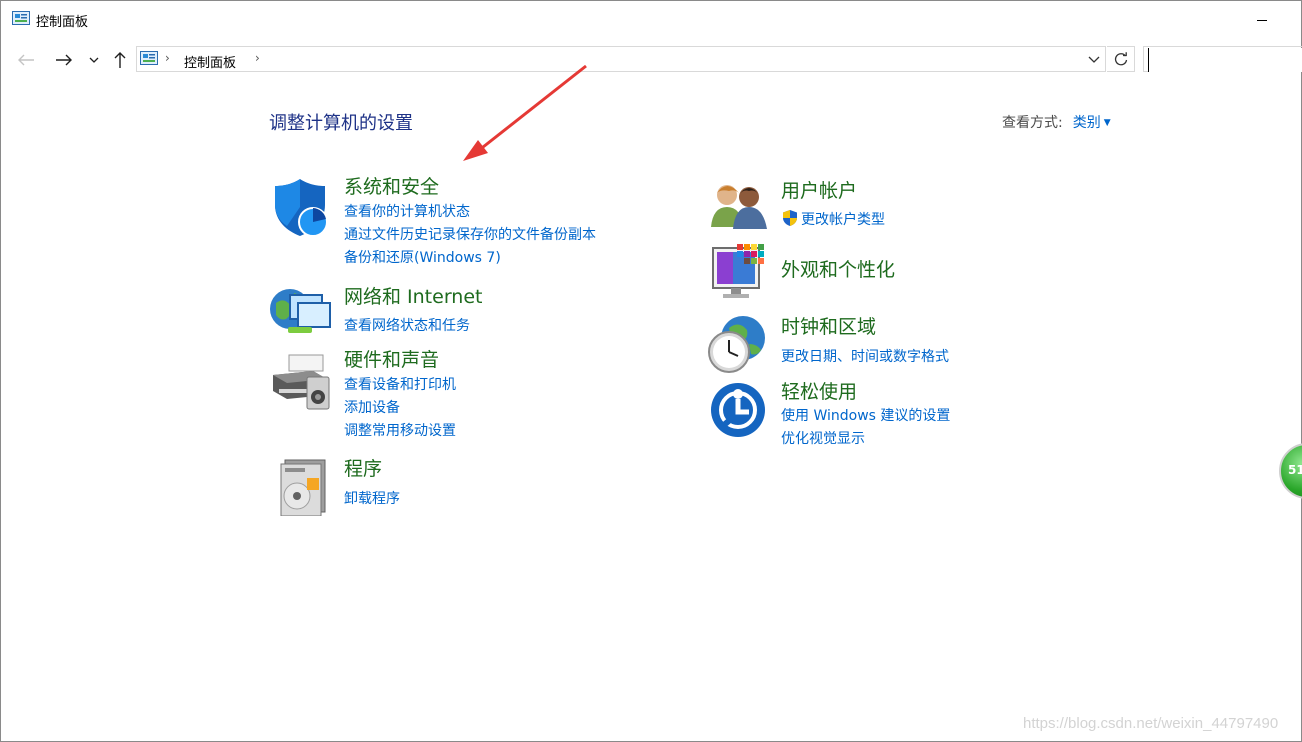  Describe the element at coordinates (94, 60) in the screenshot. I see `recent-locations-chevron-down-icon` at that location.